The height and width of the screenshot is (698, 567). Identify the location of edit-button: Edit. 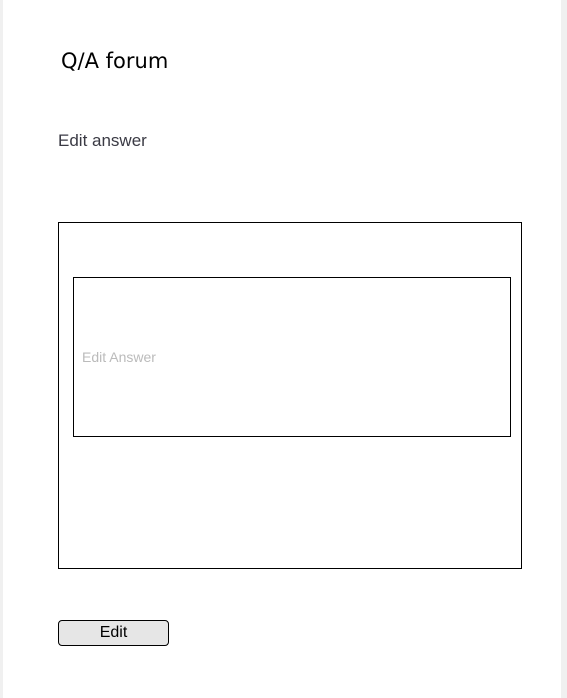
(113, 633).